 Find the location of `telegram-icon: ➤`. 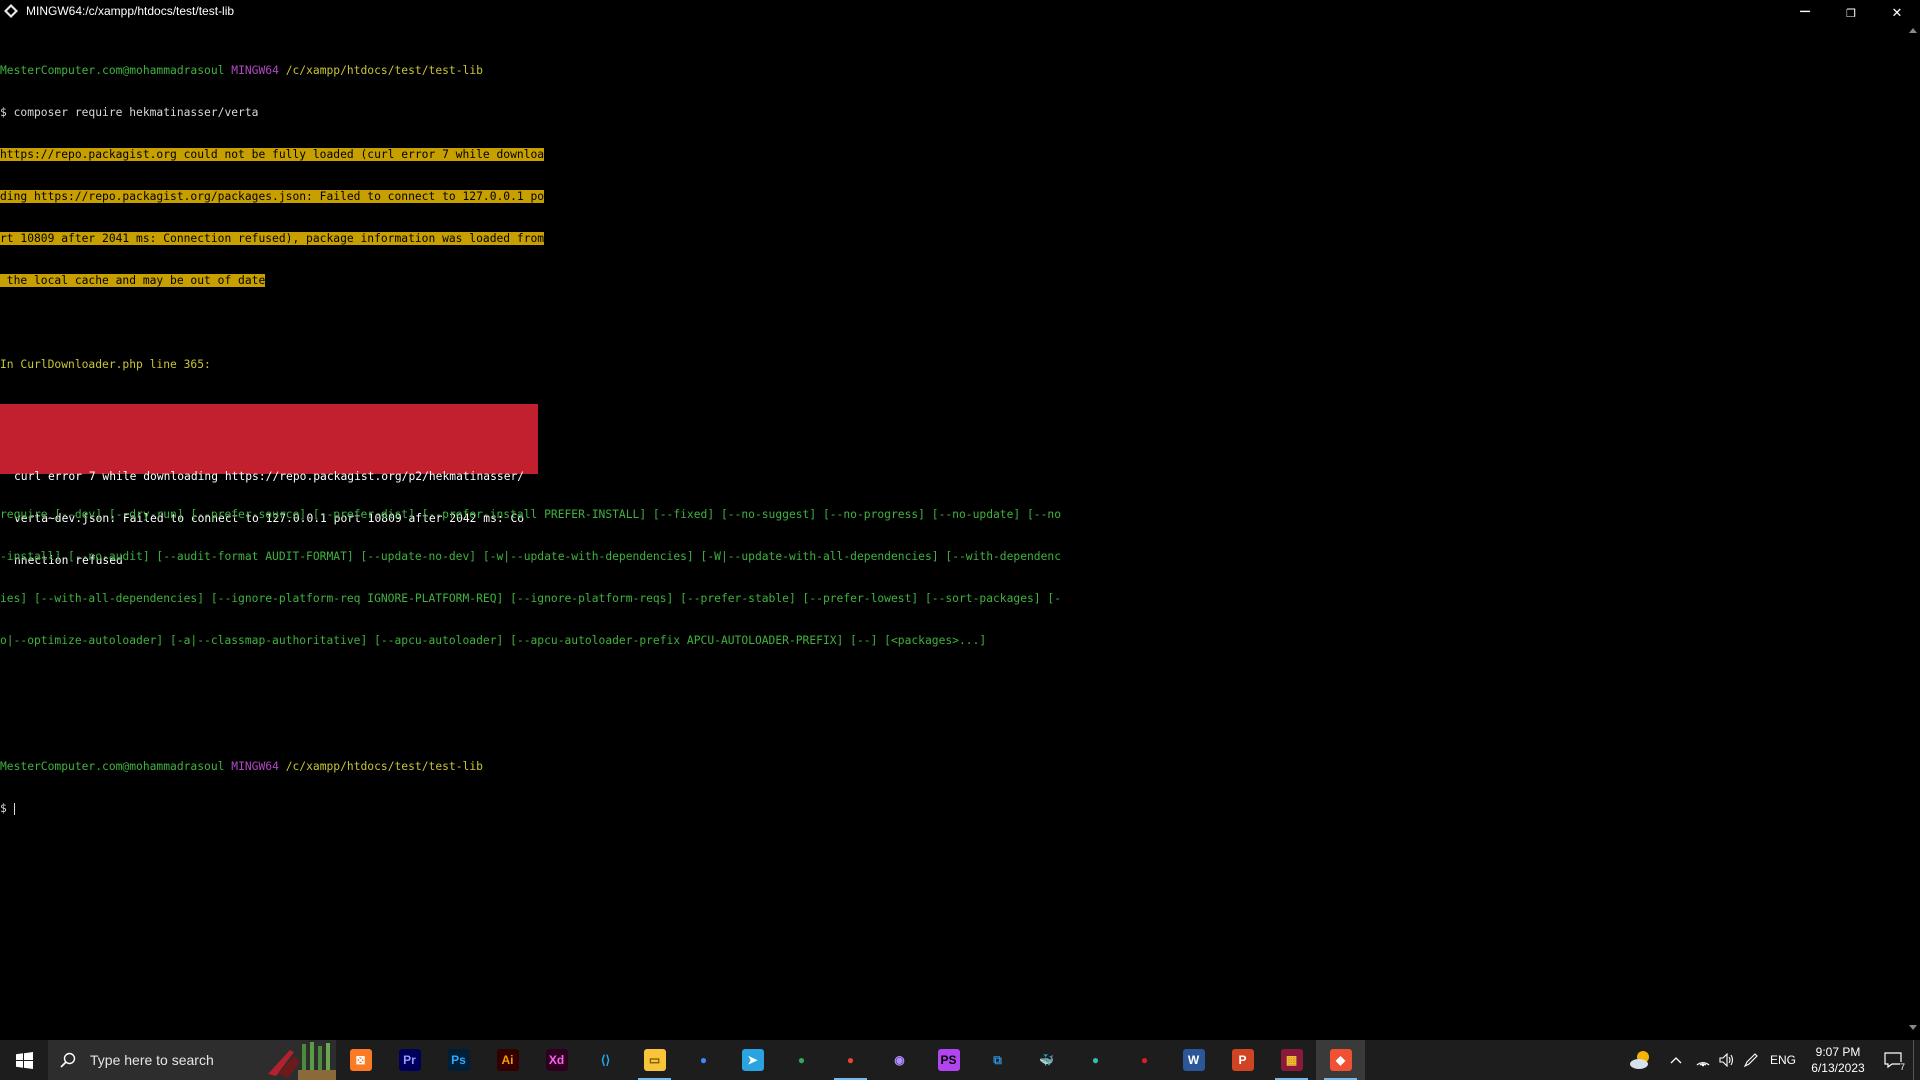

telegram-icon: ➤ is located at coordinates (752, 1060).